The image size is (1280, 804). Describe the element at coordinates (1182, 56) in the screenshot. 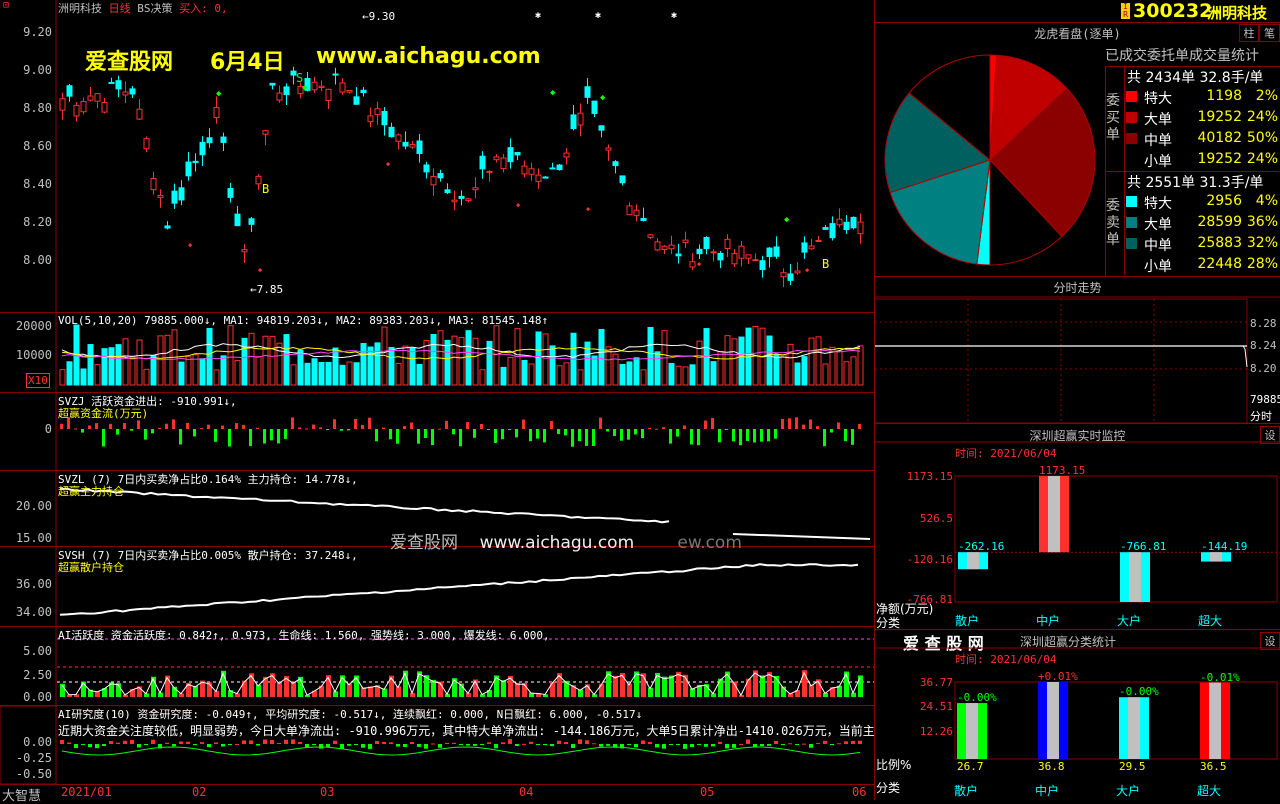

I see `dragon-subtitle: 已成交委托单成交量统计` at that location.